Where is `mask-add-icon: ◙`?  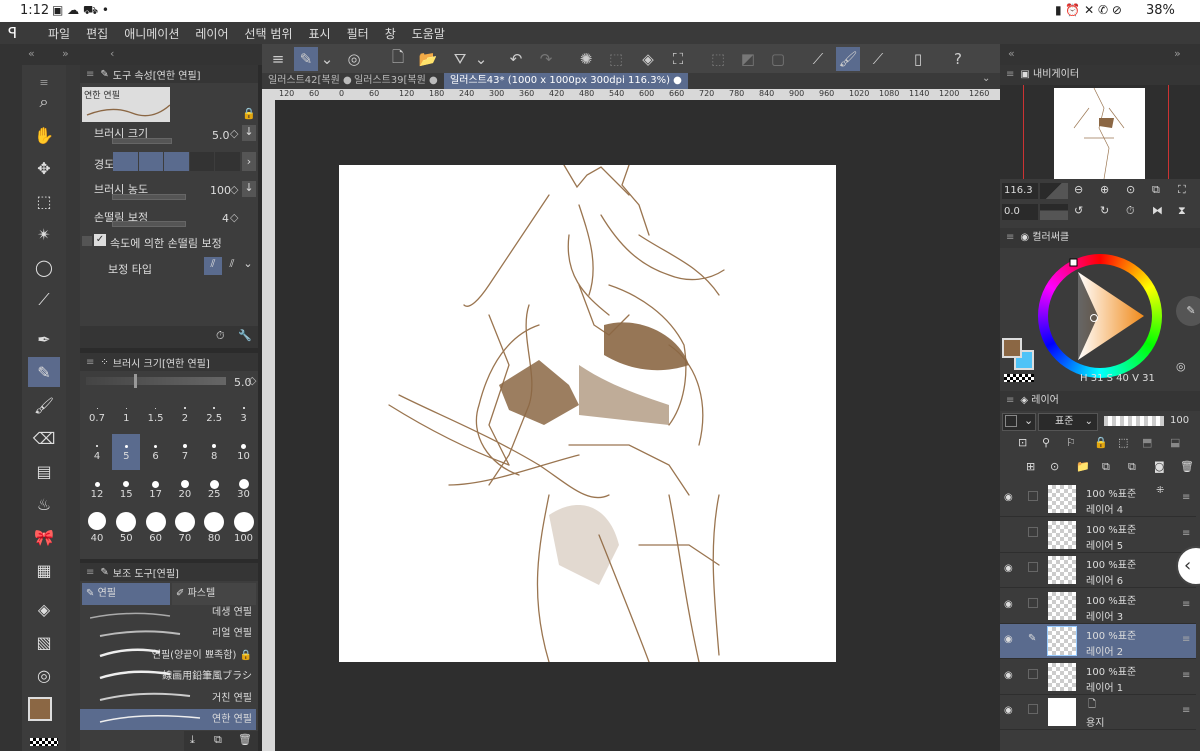 mask-add-icon: ◙ is located at coordinates (1159, 466).